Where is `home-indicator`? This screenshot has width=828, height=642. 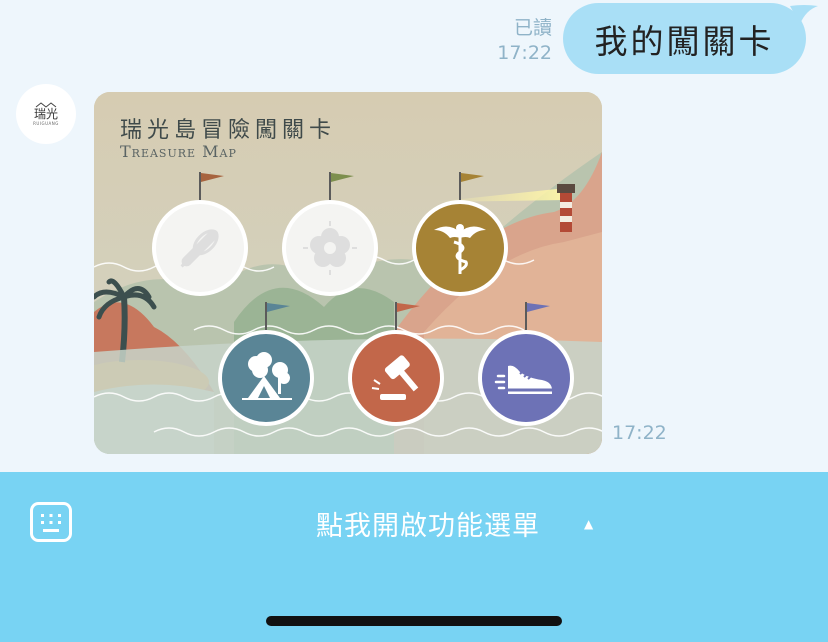
home-indicator is located at coordinates (414, 621).